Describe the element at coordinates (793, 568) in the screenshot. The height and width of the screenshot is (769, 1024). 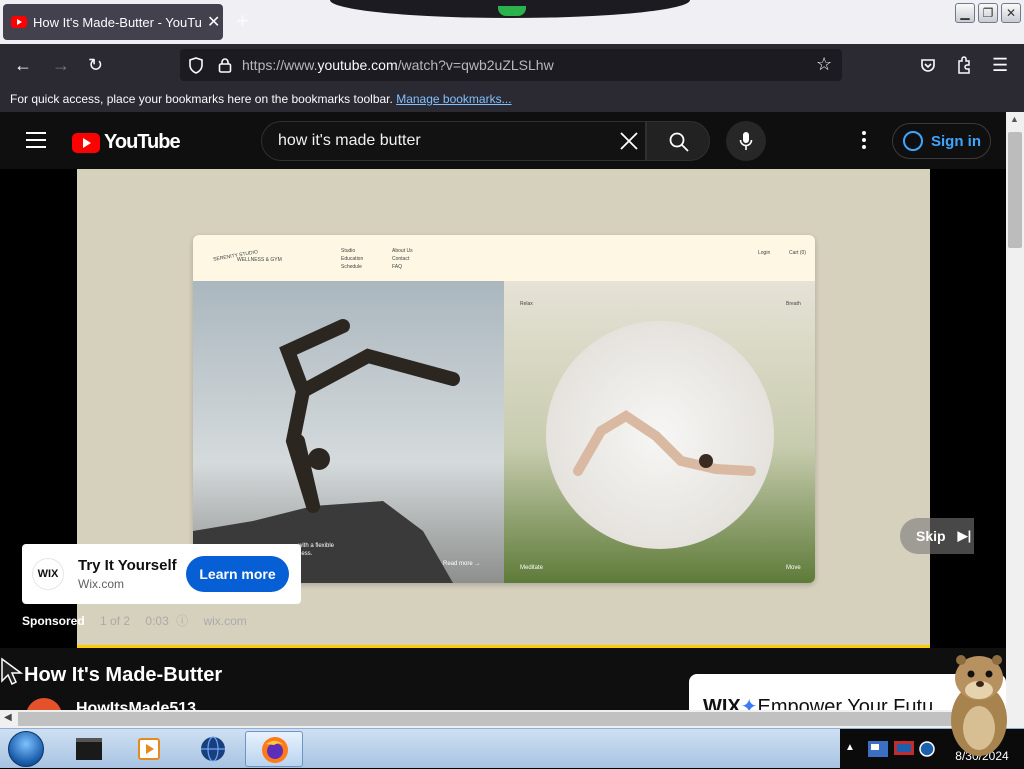
I see `mockup-move: Move` at that location.